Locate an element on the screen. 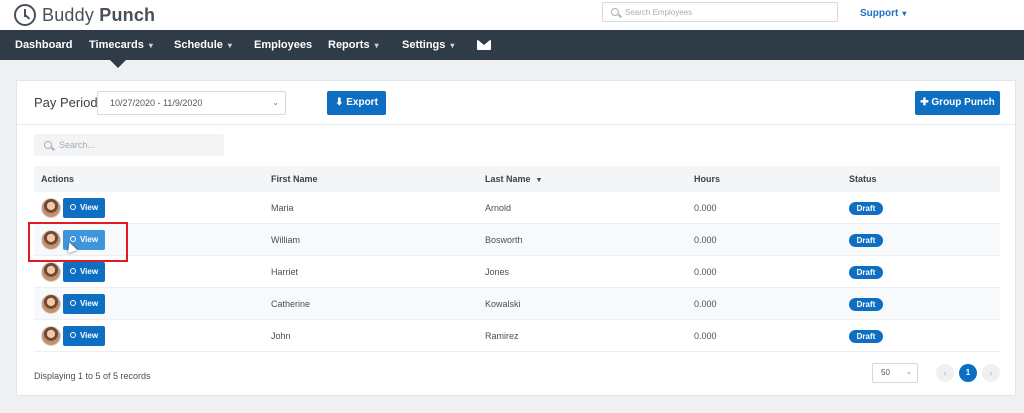  first-name-cell: John is located at coordinates (281, 336).